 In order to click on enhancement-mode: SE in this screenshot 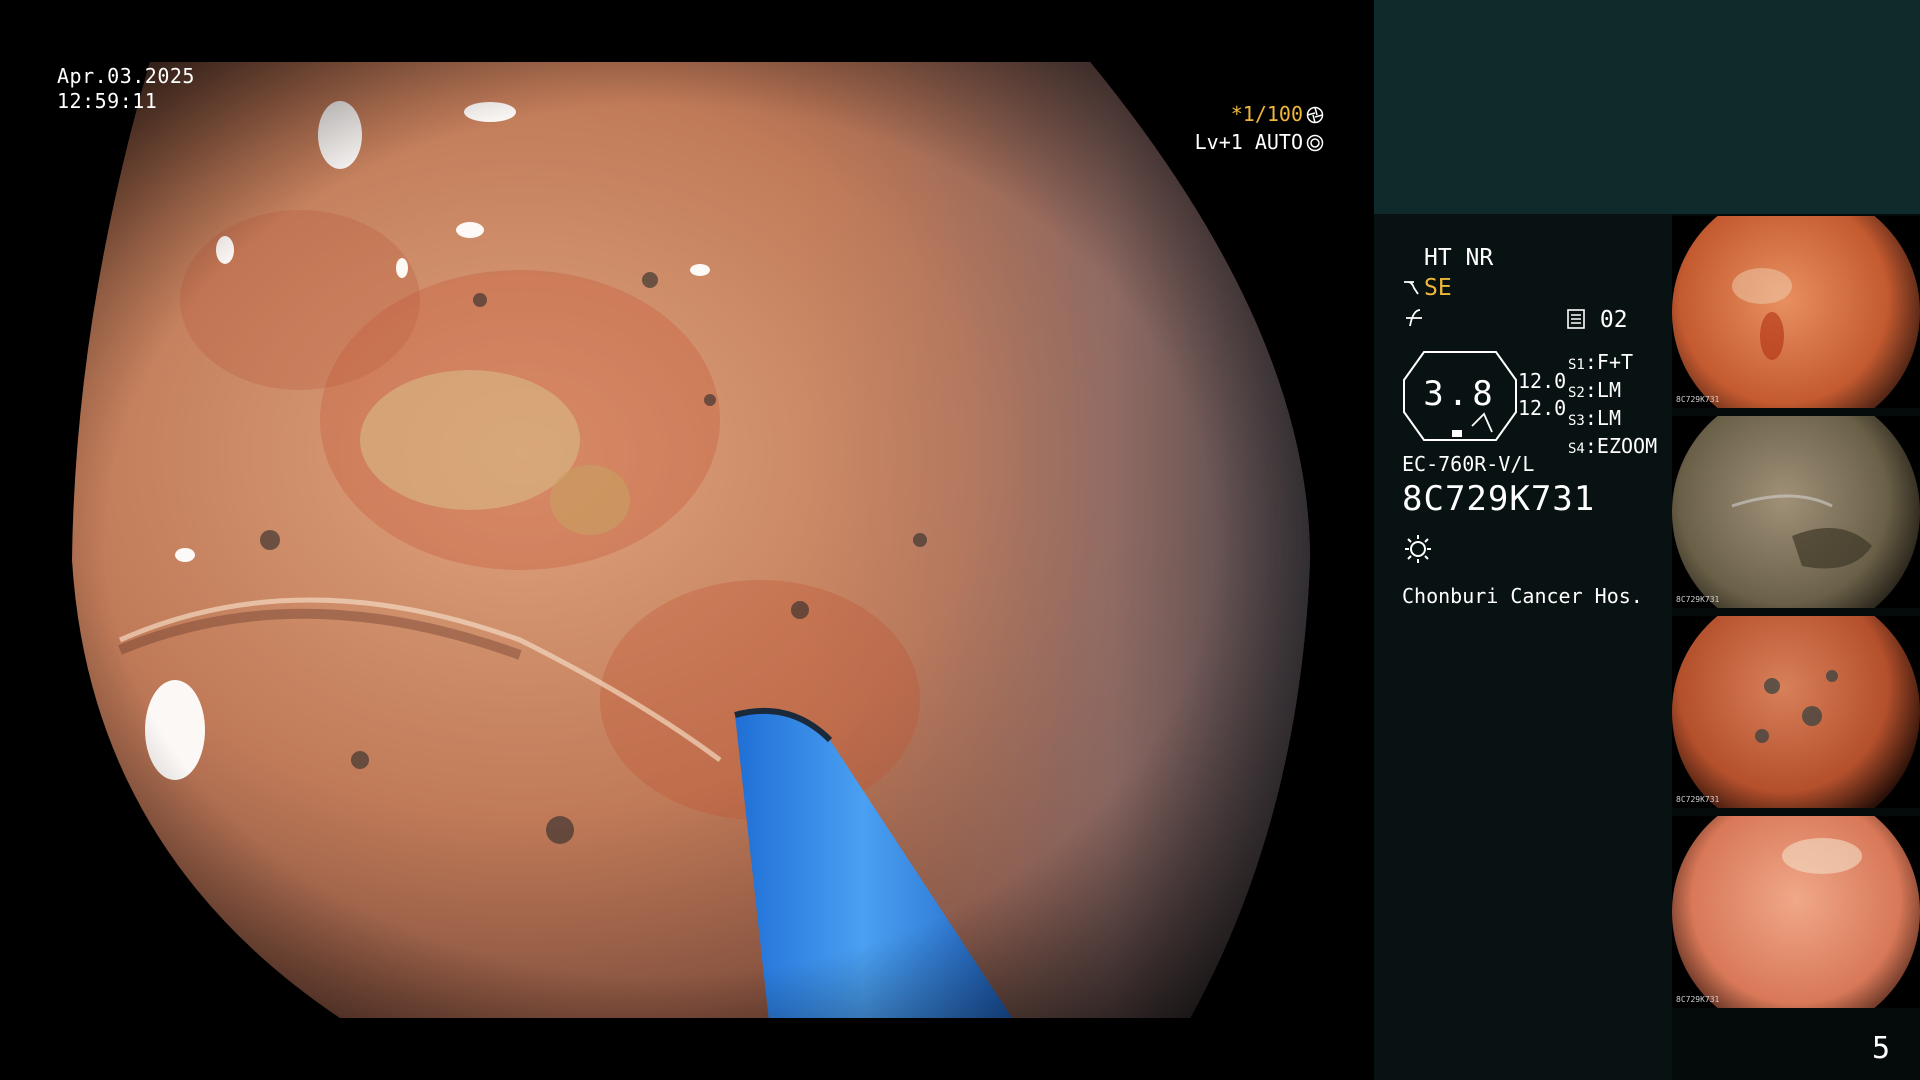, I will do `click(1427, 288)`.